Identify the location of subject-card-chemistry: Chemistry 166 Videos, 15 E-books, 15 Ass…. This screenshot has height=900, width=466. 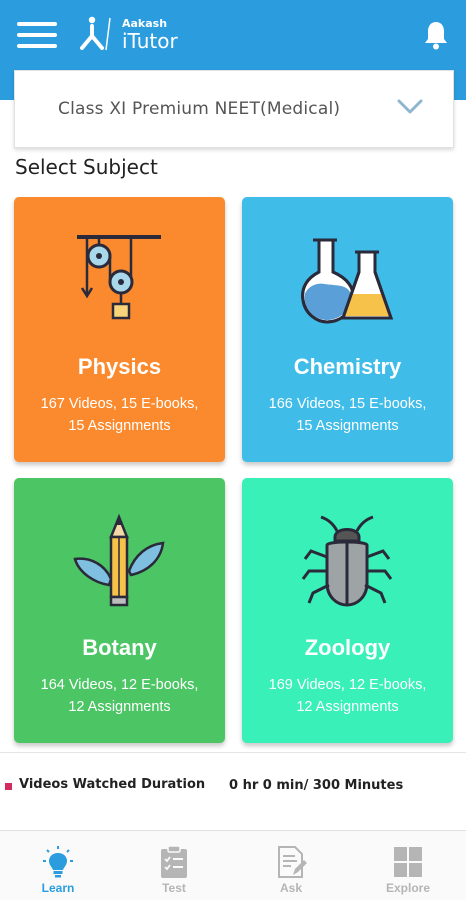
(347, 329).